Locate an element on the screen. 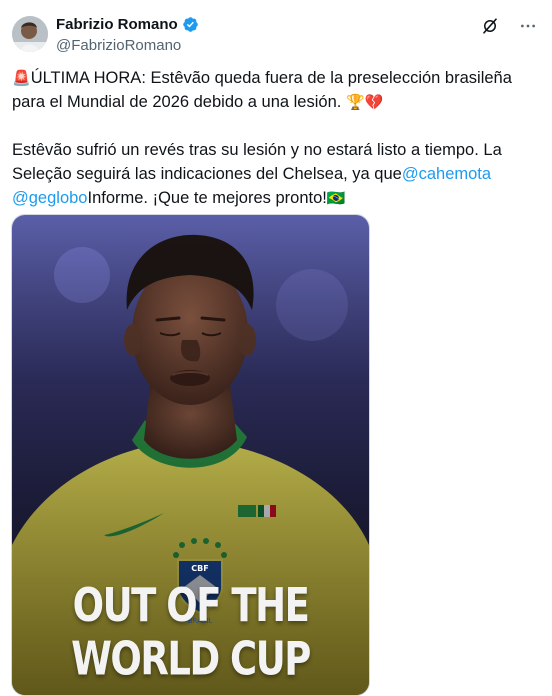 The height and width of the screenshot is (696, 552). avatar-photo-icon is located at coordinates (30, 34).